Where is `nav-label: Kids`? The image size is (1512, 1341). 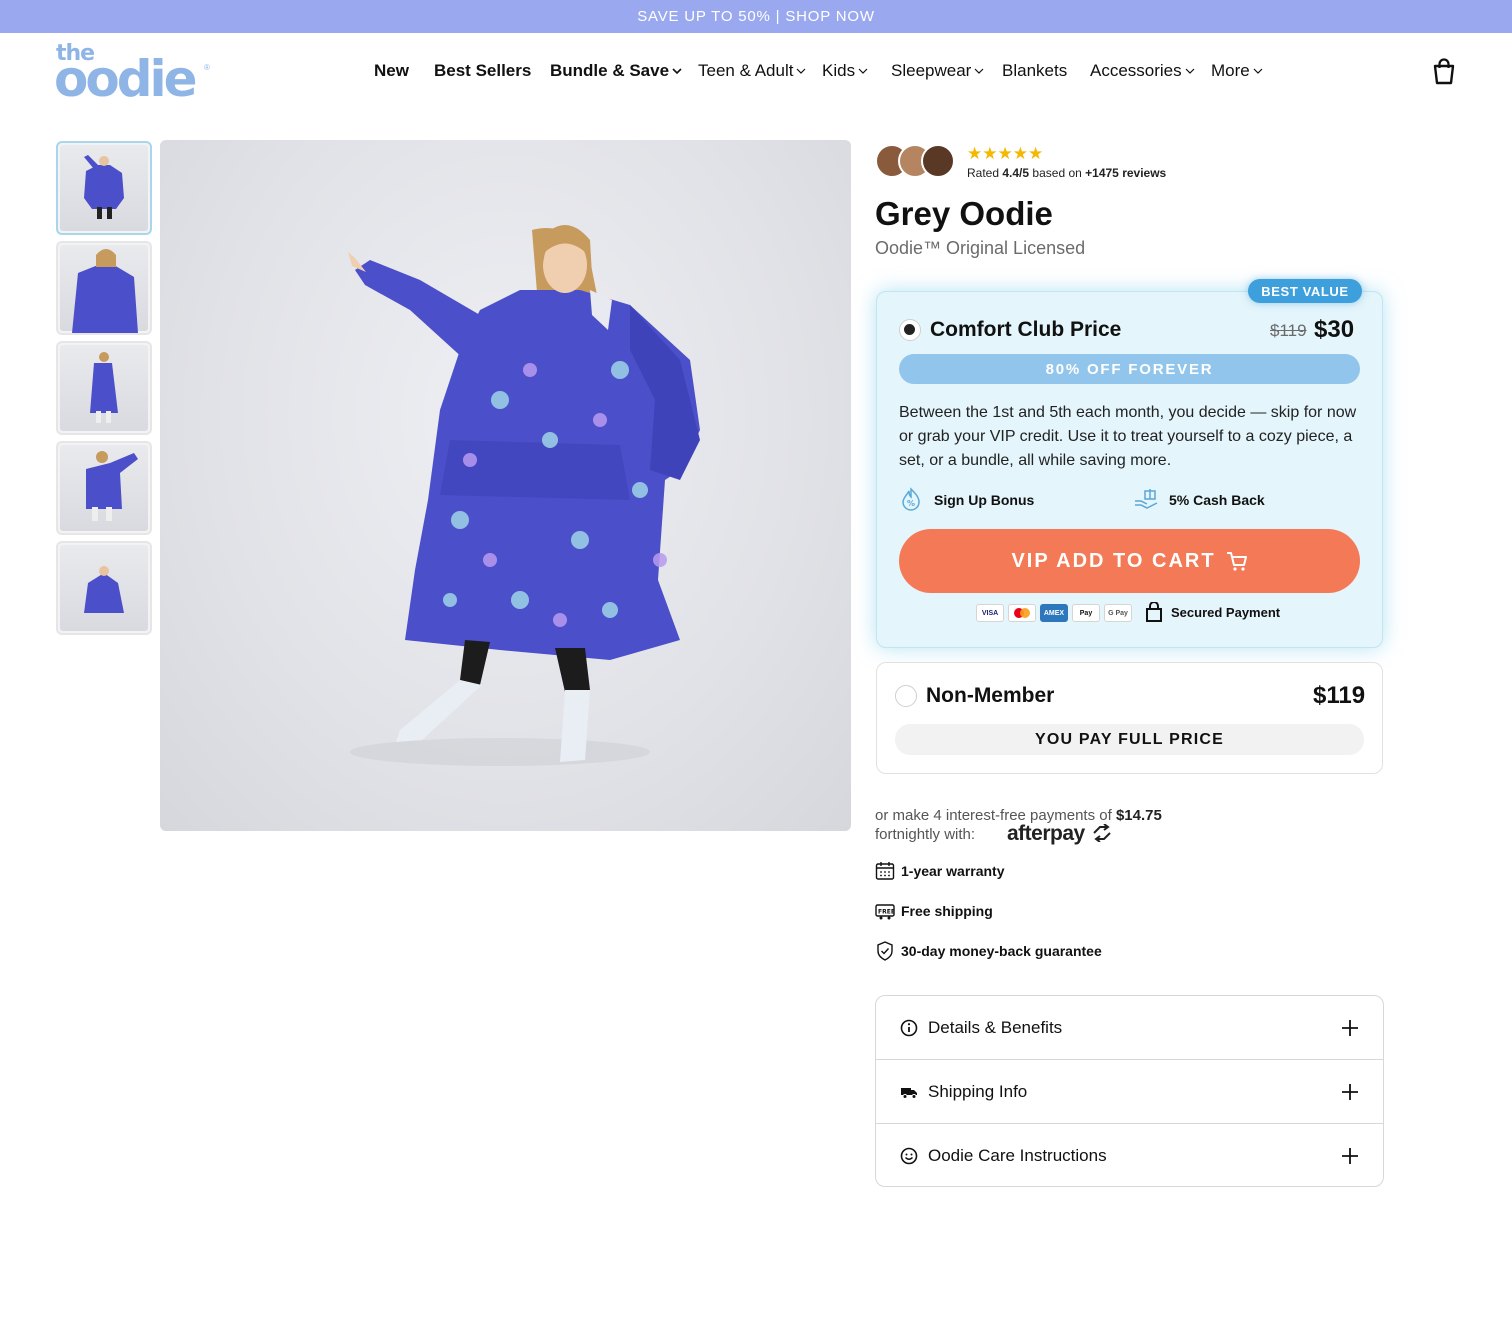
nav-label: Kids is located at coordinates (839, 70).